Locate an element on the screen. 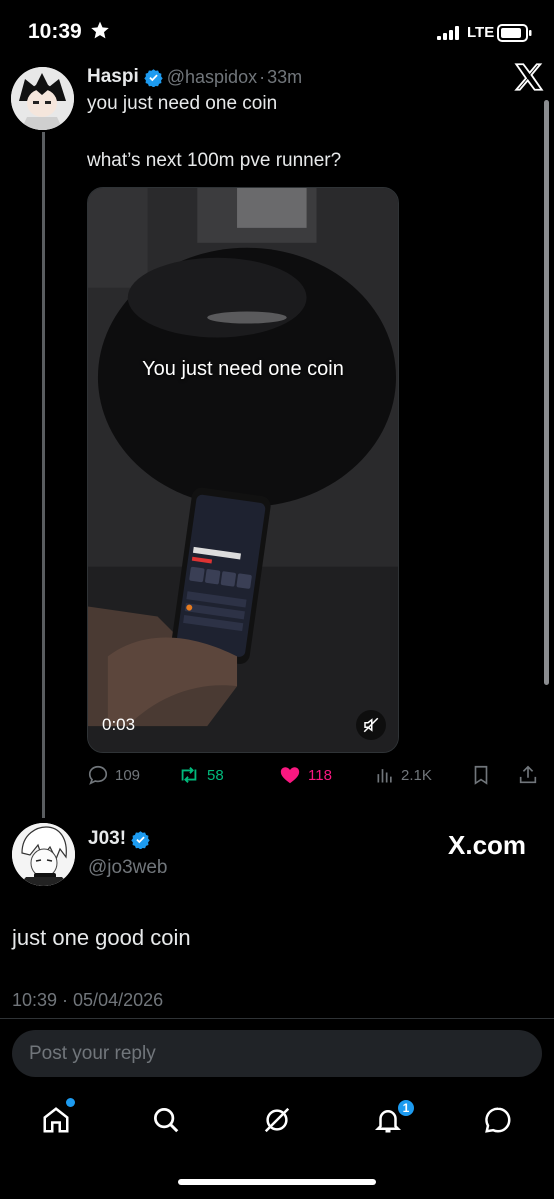  bottom-tab-bar: 1 is located at coordinates (277, 1120).